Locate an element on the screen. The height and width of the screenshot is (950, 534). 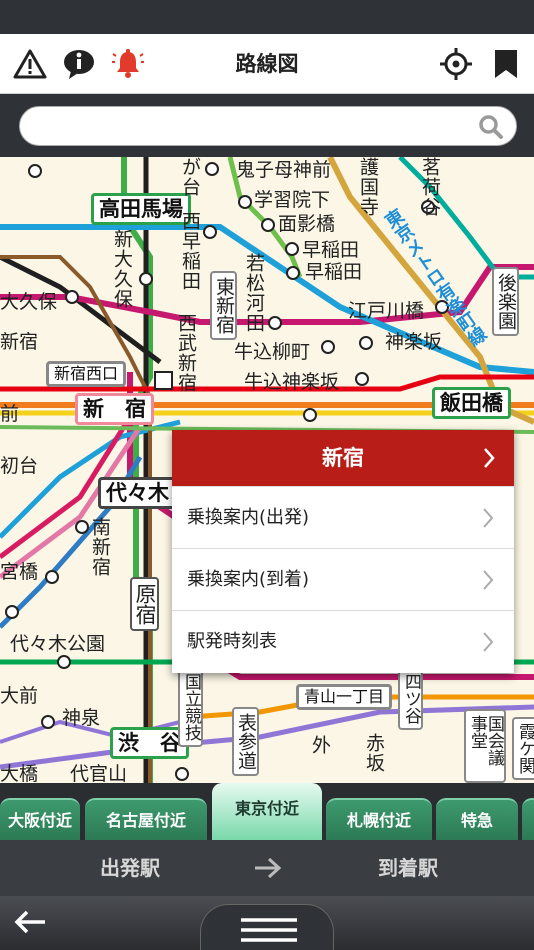
station-shinjuku-nishiguchi: 新宿西口 is located at coordinates (86, 374).